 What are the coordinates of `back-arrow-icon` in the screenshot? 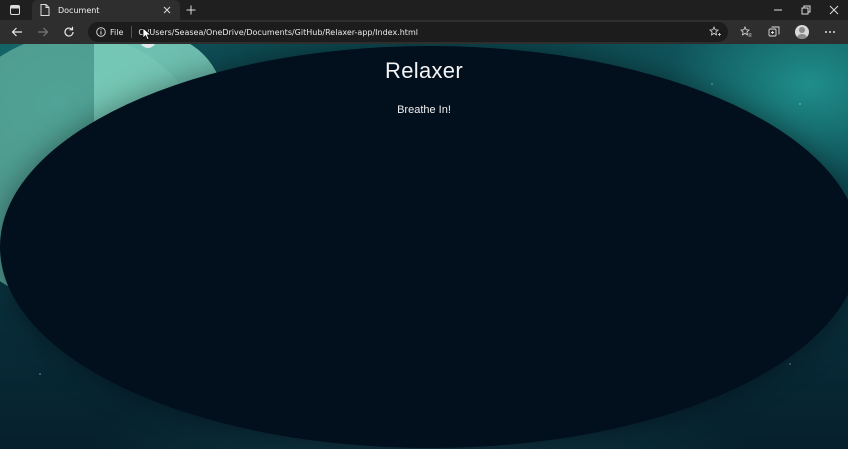 It's located at (16, 32).